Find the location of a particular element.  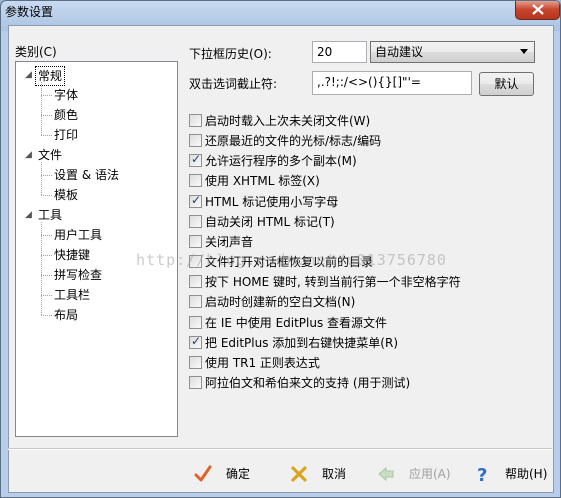

help-label: 帮助(H) is located at coordinates (526, 474).